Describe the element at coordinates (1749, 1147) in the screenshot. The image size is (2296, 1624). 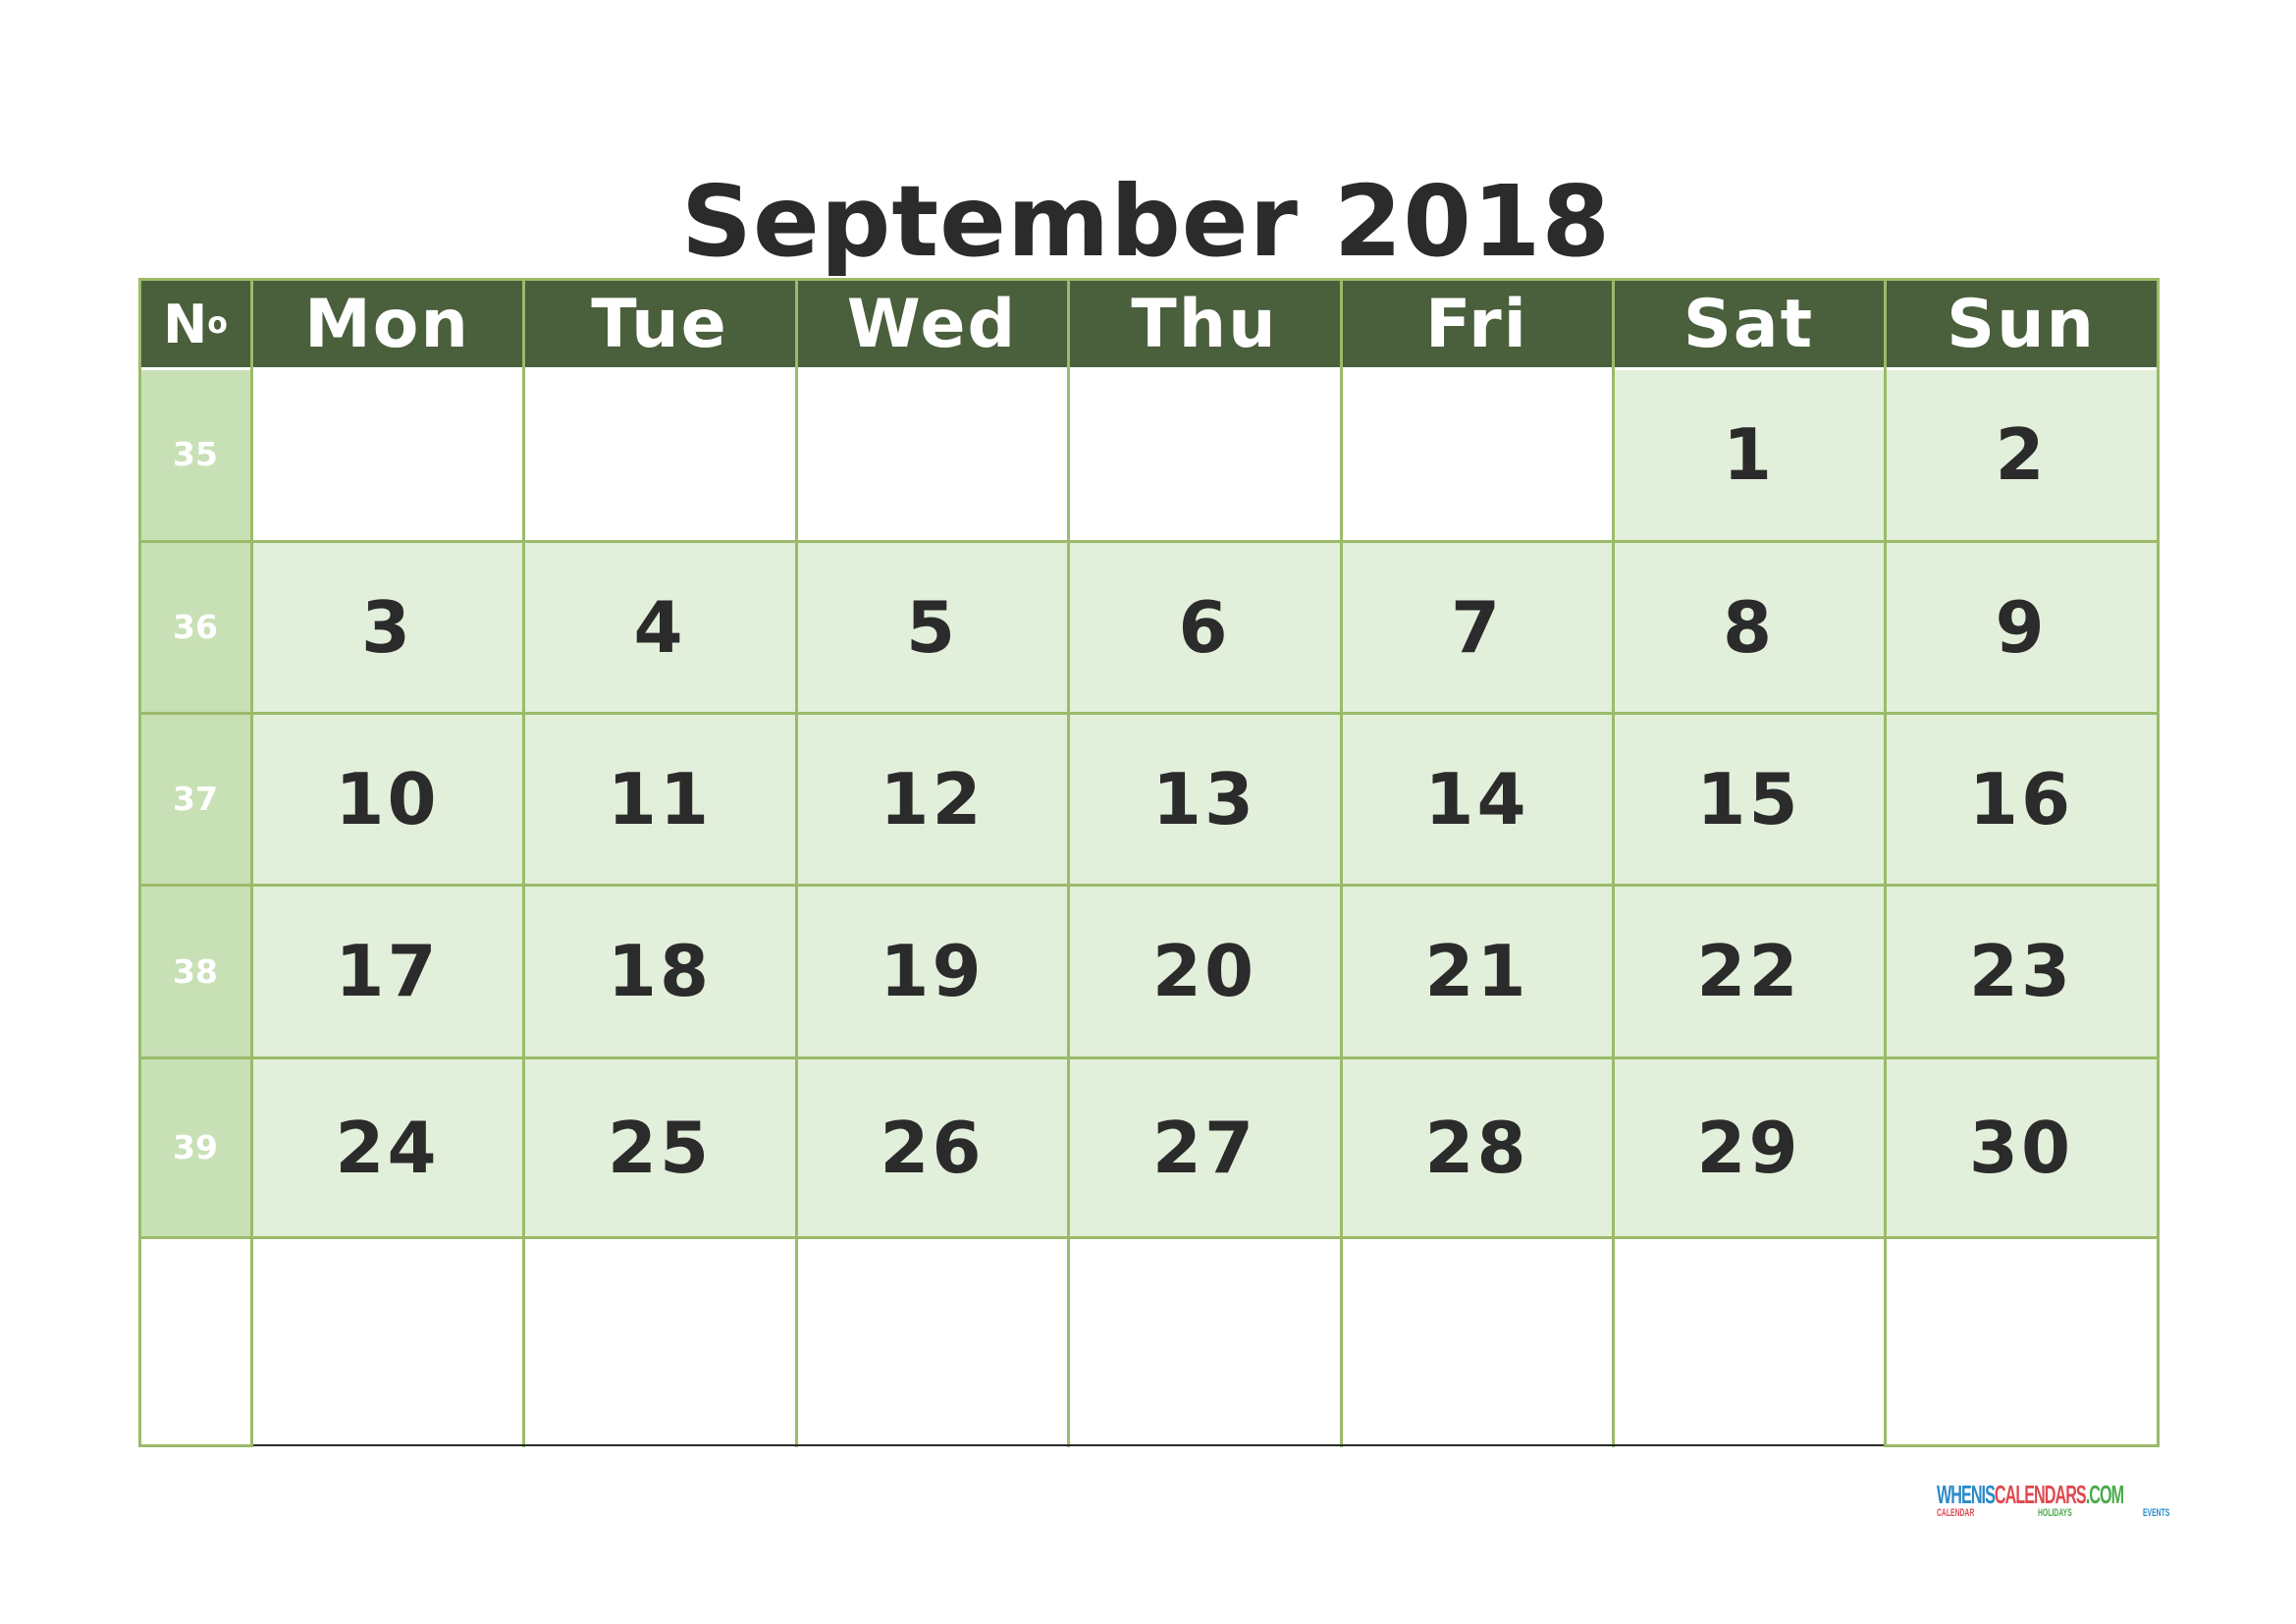
I see `day-cell: 29` at that location.